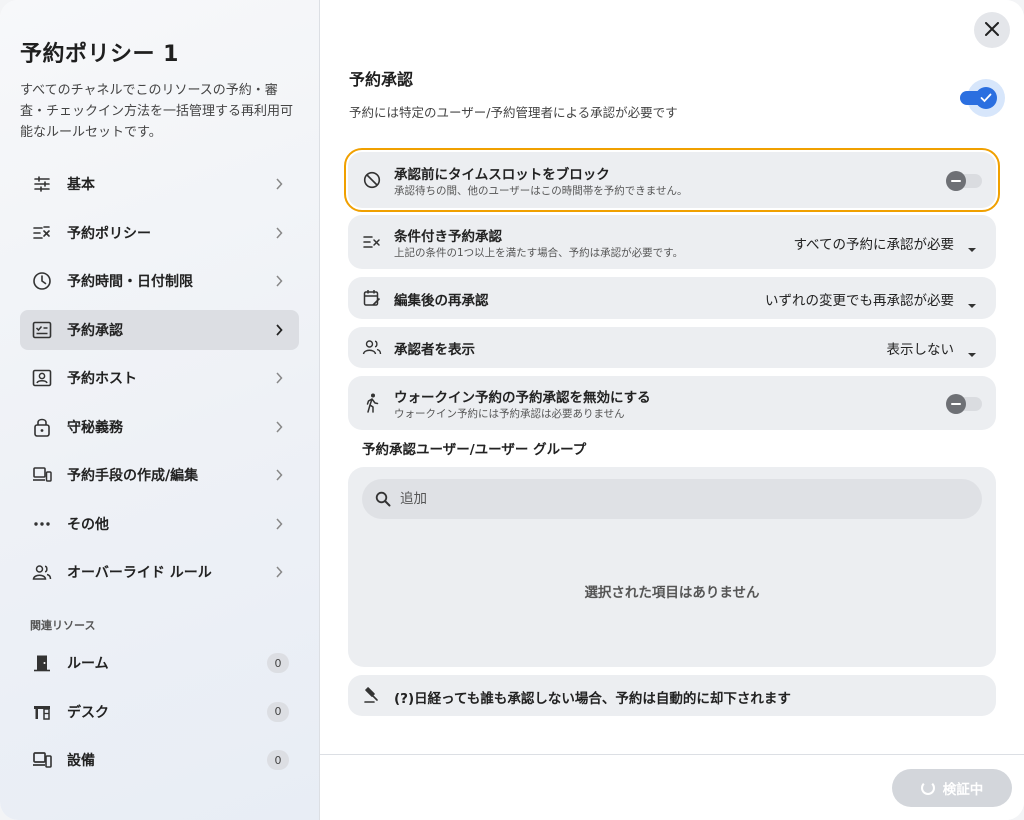 This screenshot has width=1024, height=820. I want to click on section-title: 予約承認, so click(381, 79).